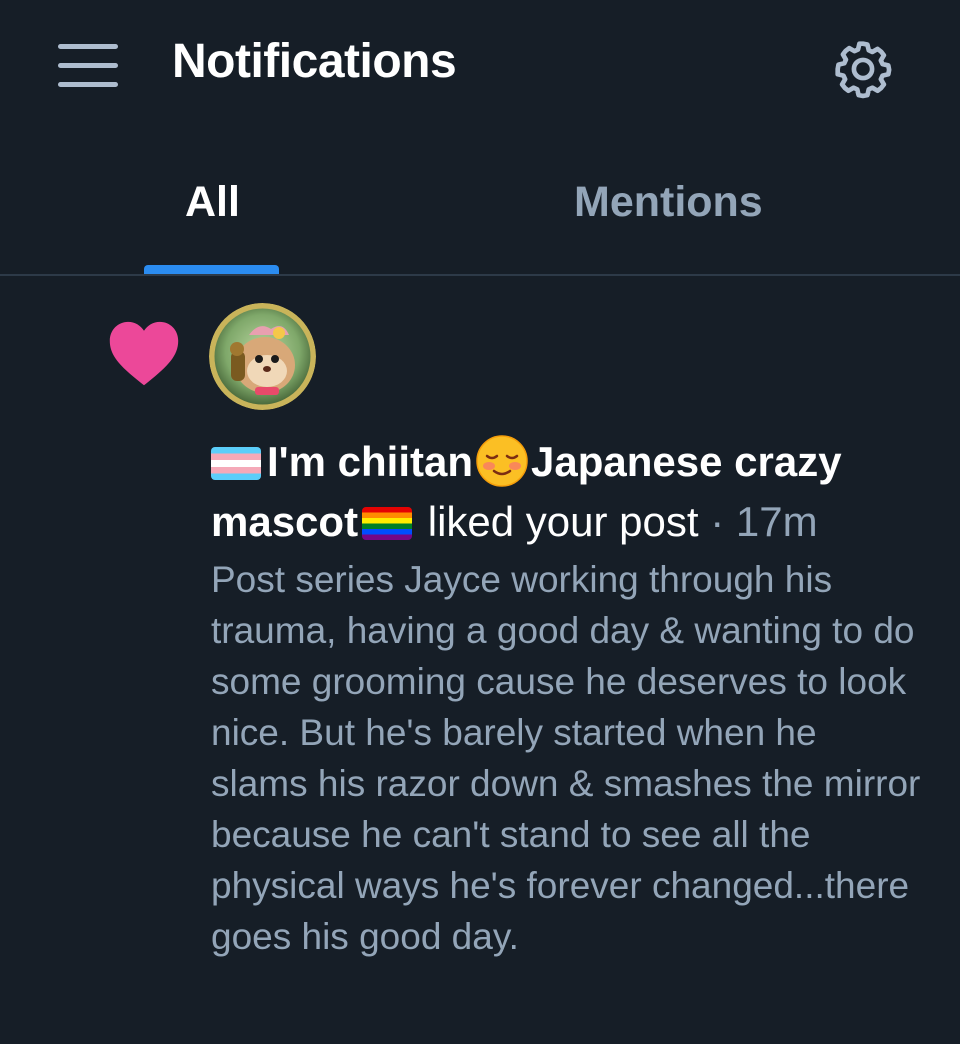  Describe the element at coordinates (776, 521) in the screenshot. I see `timestamp: 17m` at that location.